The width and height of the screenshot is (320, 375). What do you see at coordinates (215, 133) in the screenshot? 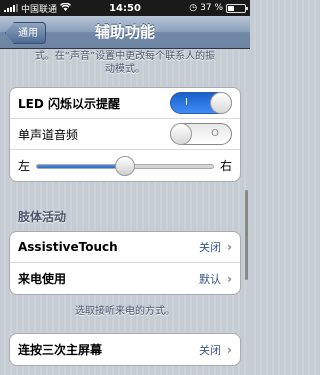
I see `toggle-off-glyph: O` at bounding box center [215, 133].